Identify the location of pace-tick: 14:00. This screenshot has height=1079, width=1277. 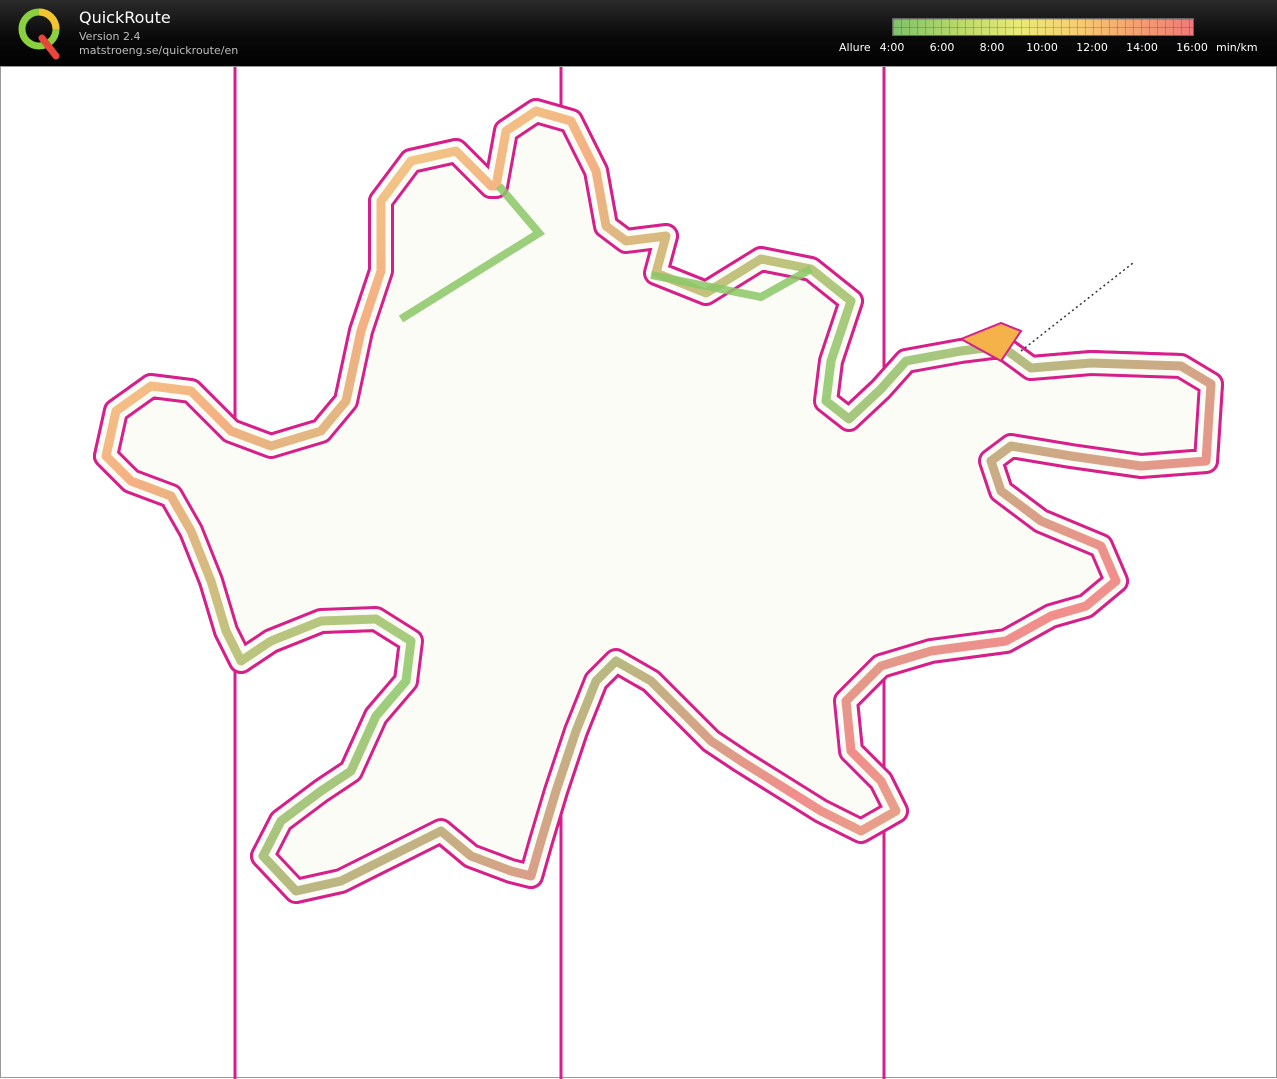
(1142, 47).